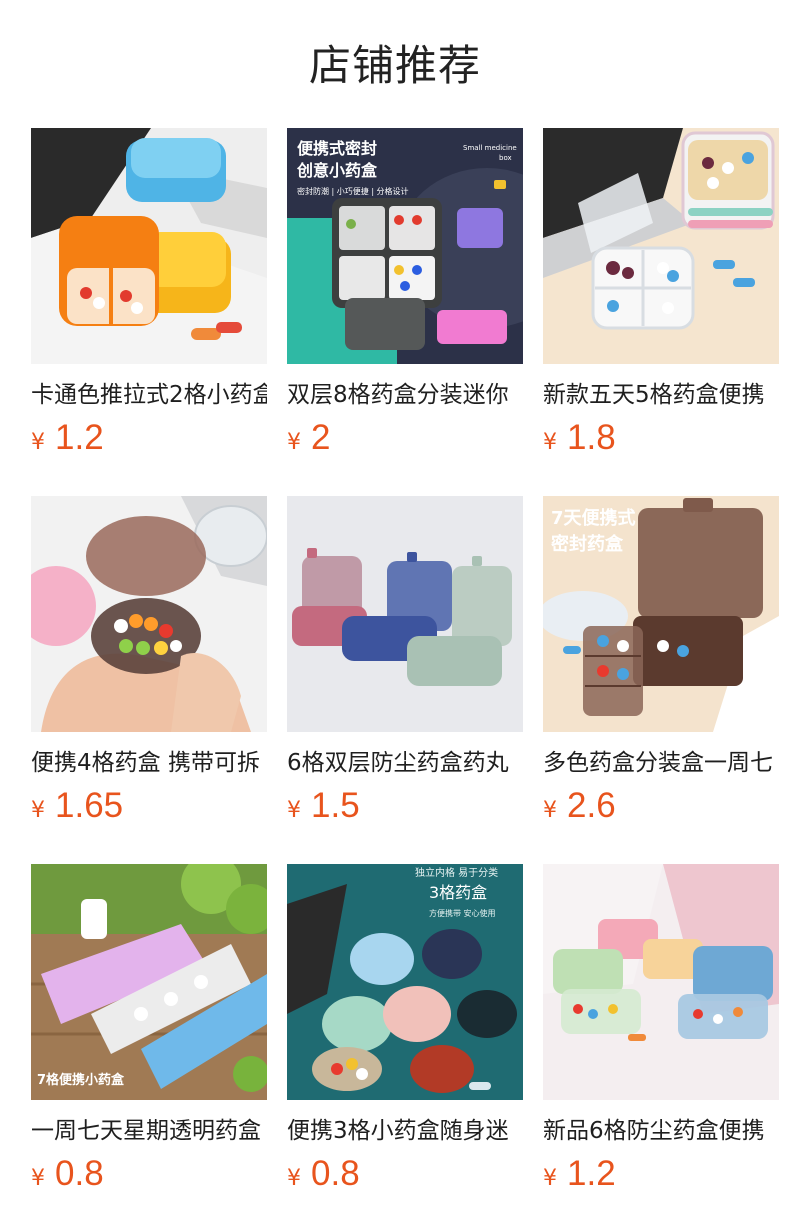  Describe the element at coordinates (587, 544) in the screenshot. I see `image-caption: 密封药盒` at that location.